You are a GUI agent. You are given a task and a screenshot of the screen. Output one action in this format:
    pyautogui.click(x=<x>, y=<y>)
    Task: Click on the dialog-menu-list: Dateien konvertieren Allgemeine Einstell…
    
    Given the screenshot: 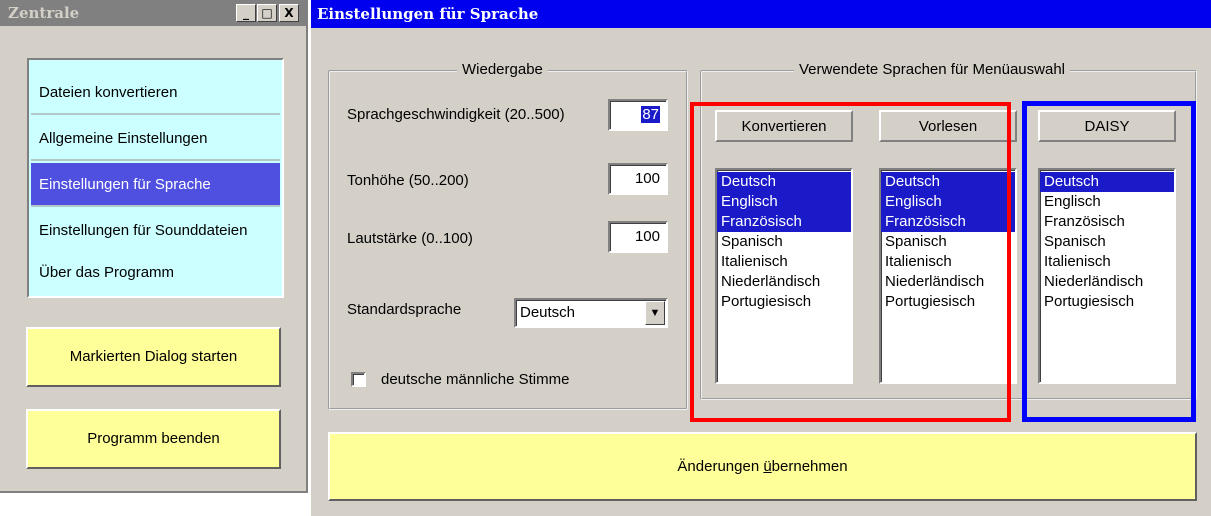 What is the action you would take?
    pyautogui.click(x=155, y=178)
    